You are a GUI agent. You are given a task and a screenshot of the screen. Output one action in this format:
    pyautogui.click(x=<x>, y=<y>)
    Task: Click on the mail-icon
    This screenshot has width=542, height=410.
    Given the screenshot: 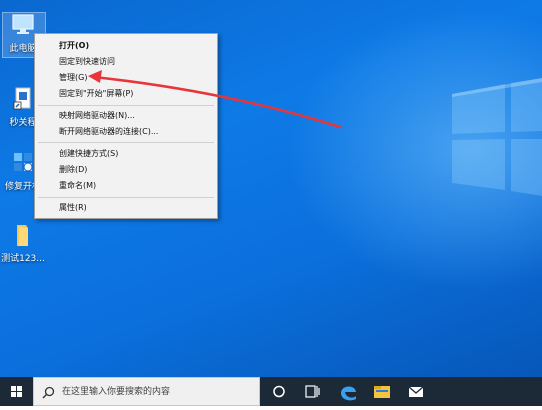 What is the action you would take?
    pyautogui.click(x=416, y=391)
    